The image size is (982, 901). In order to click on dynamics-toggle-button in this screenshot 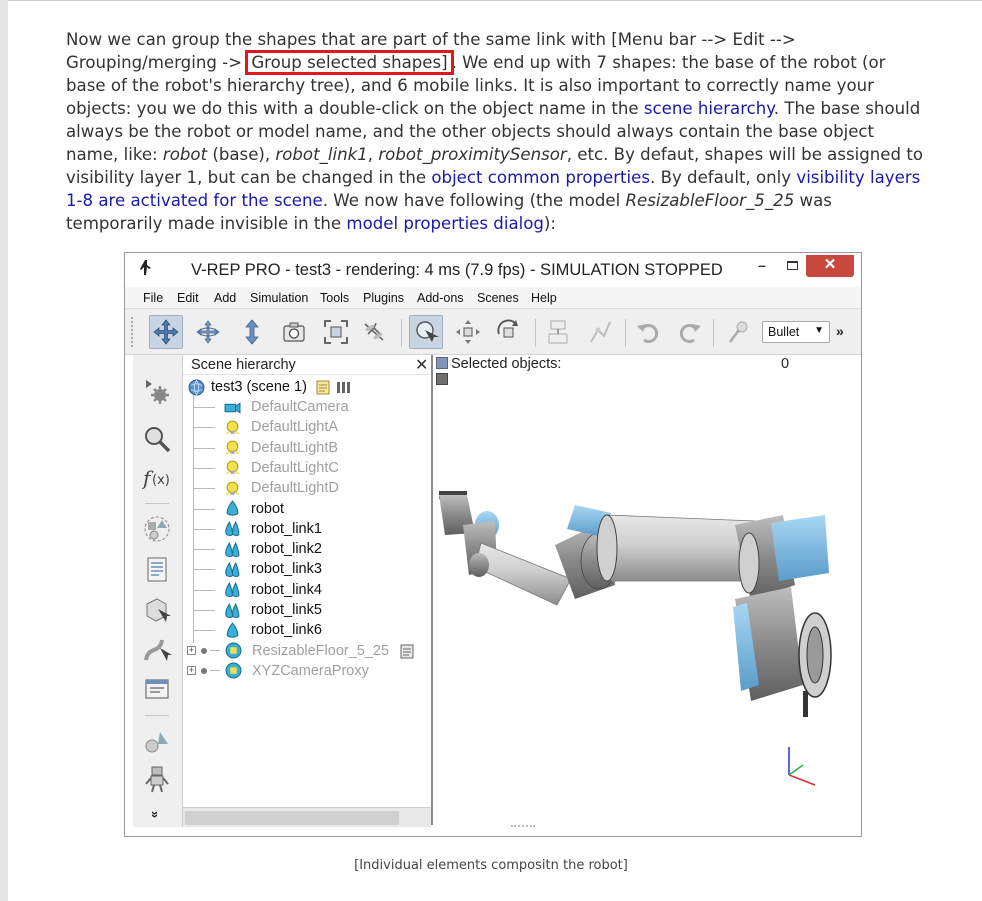, I will do `click(738, 332)`.